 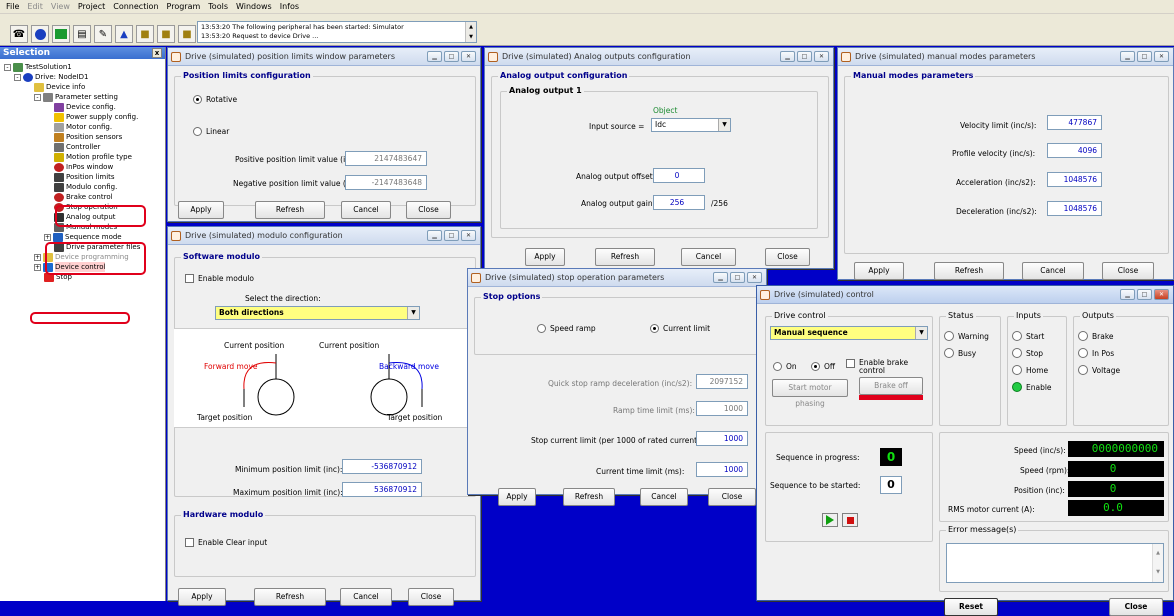 What do you see at coordinates (83, 127) in the screenshot?
I see `tree-item-motor-config: Motor config.` at bounding box center [83, 127].